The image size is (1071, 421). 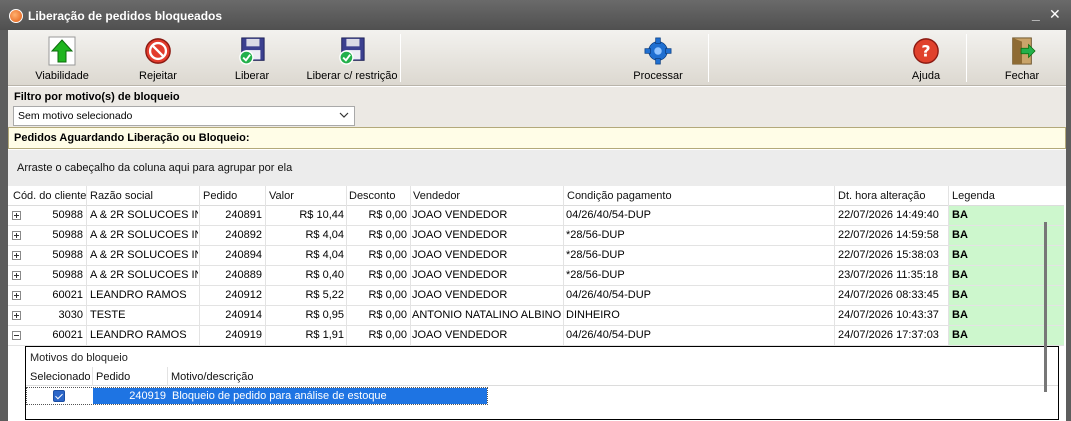 What do you see at coordinates (1045, 307) in the screenshot?
I see `vertical-scrollbar` at bounding box center [1045, 307].